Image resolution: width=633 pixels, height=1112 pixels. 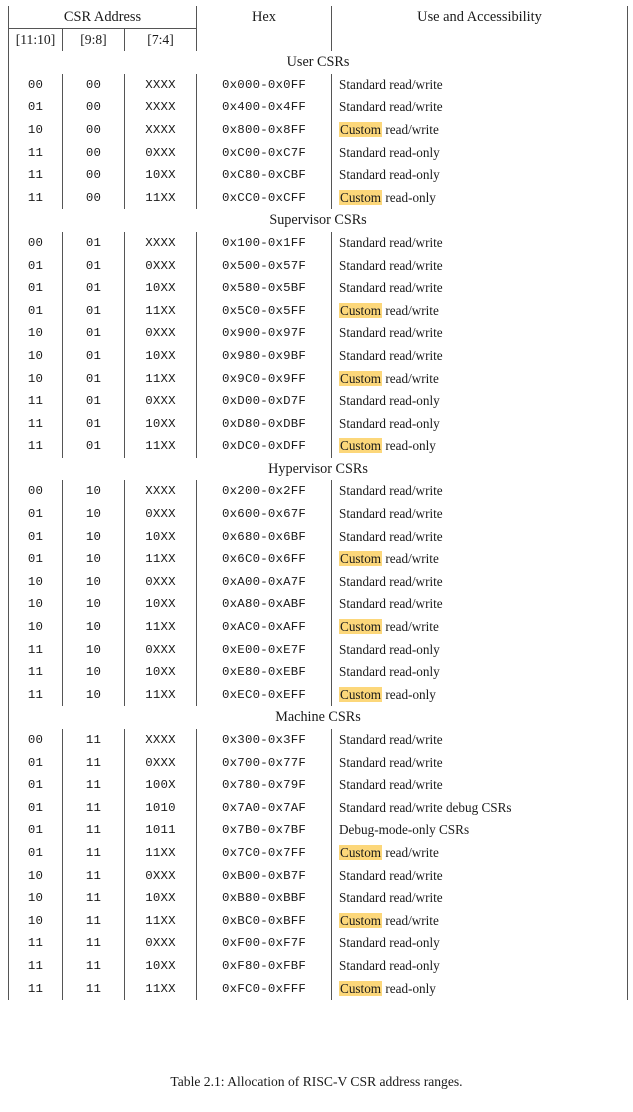 I want to click on table-row: 10 10 0XXX 0xA00-0xA7F Standard read/write, so click(x=318, y=582).